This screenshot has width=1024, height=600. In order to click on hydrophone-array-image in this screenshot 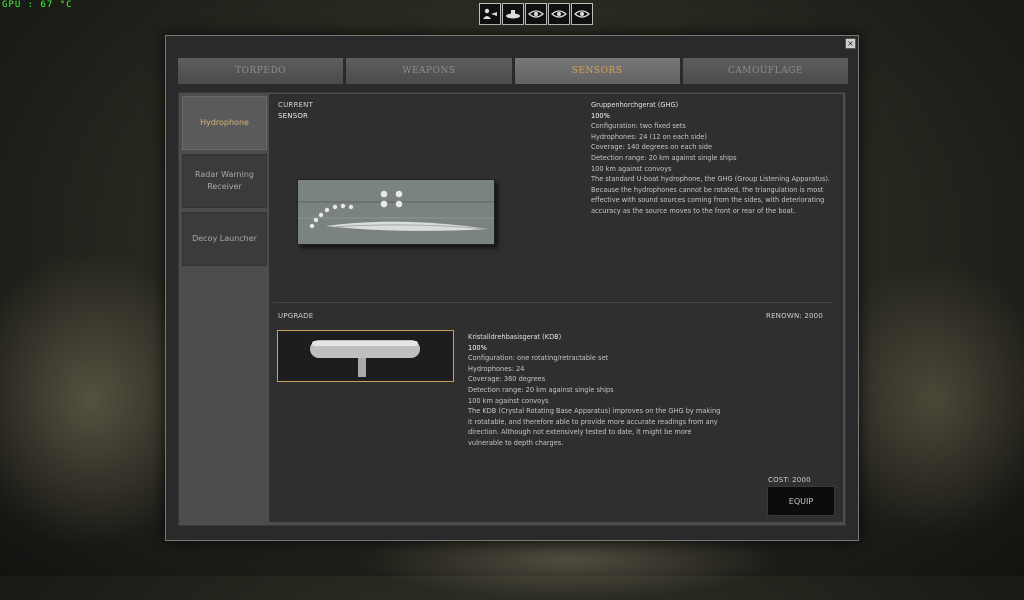, I will do `click(396, 212)`.